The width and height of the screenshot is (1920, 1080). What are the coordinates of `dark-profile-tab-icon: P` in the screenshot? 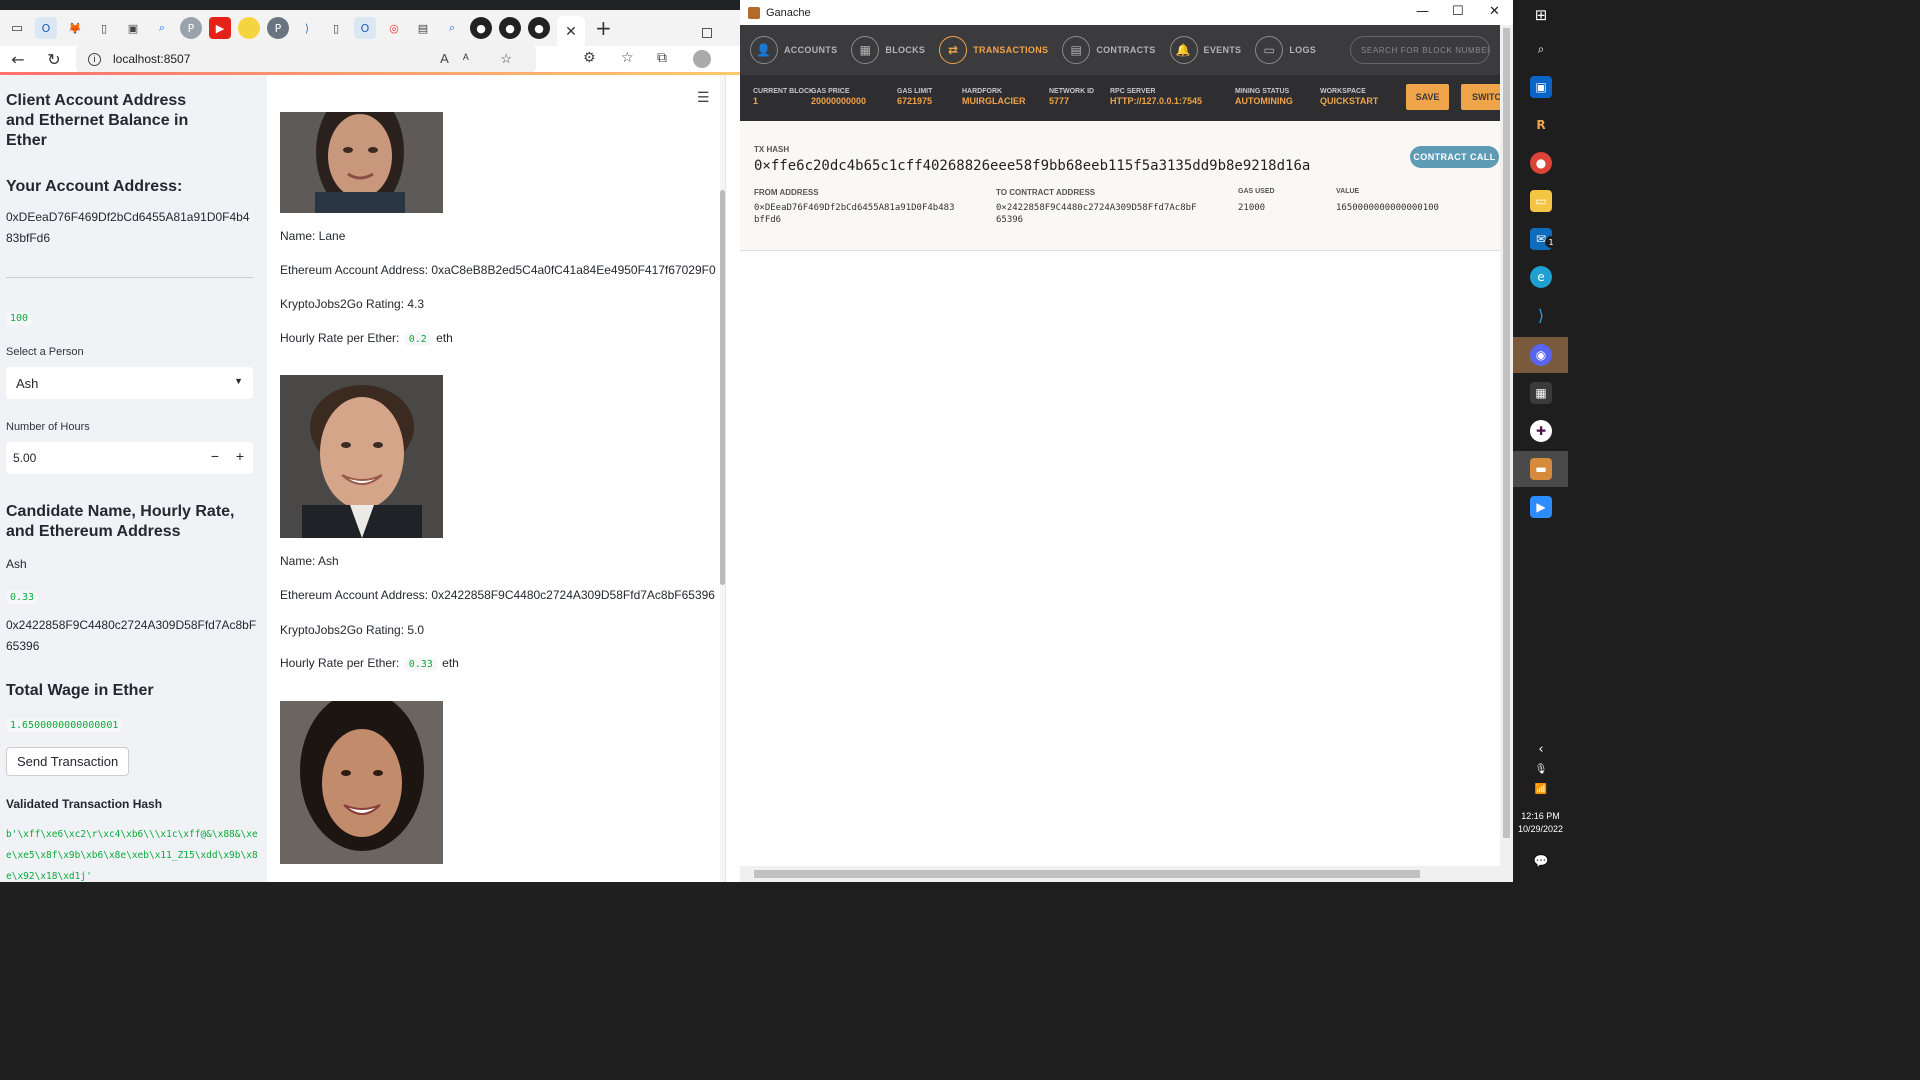 It's located at (278, 28).